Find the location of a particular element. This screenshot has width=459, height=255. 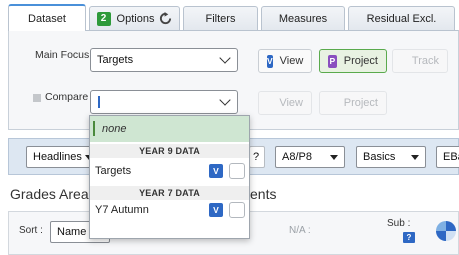

tab-measures: Measures is located at coordinates (303, 18).